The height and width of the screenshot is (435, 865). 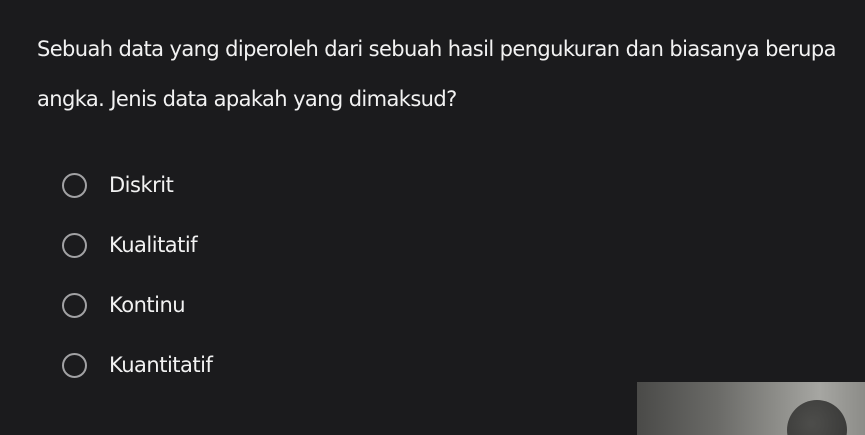 What do you see at coordinates (141, 185) in the screenshot?
I see `option-label: Diskrit` at bounding box center [141, 185].